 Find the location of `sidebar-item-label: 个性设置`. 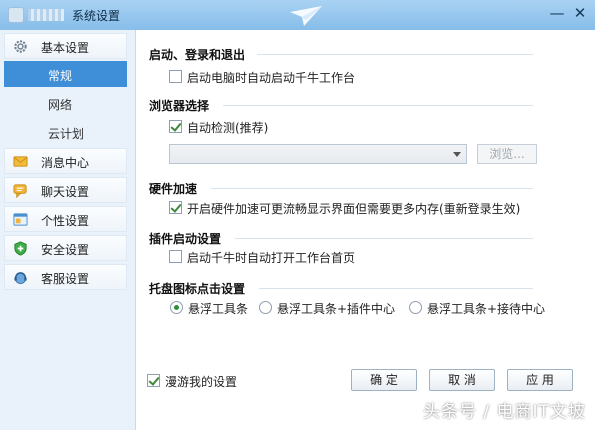

sidebar-item-label: 个性设置 is located at coordinates (65, 221).